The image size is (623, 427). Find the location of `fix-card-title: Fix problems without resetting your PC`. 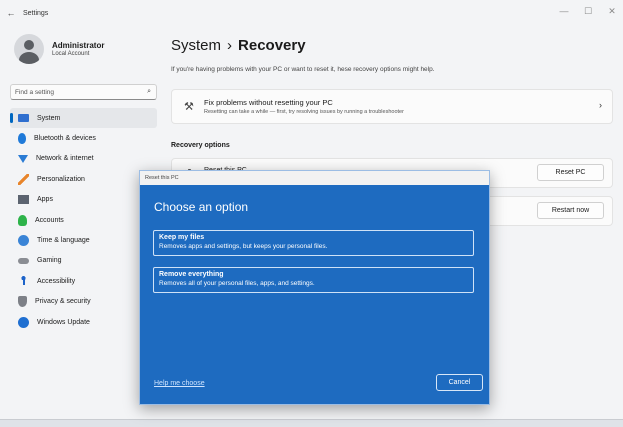

fix-card-title: Fix problems without resetting your PC is located at coordinates (268, 102).